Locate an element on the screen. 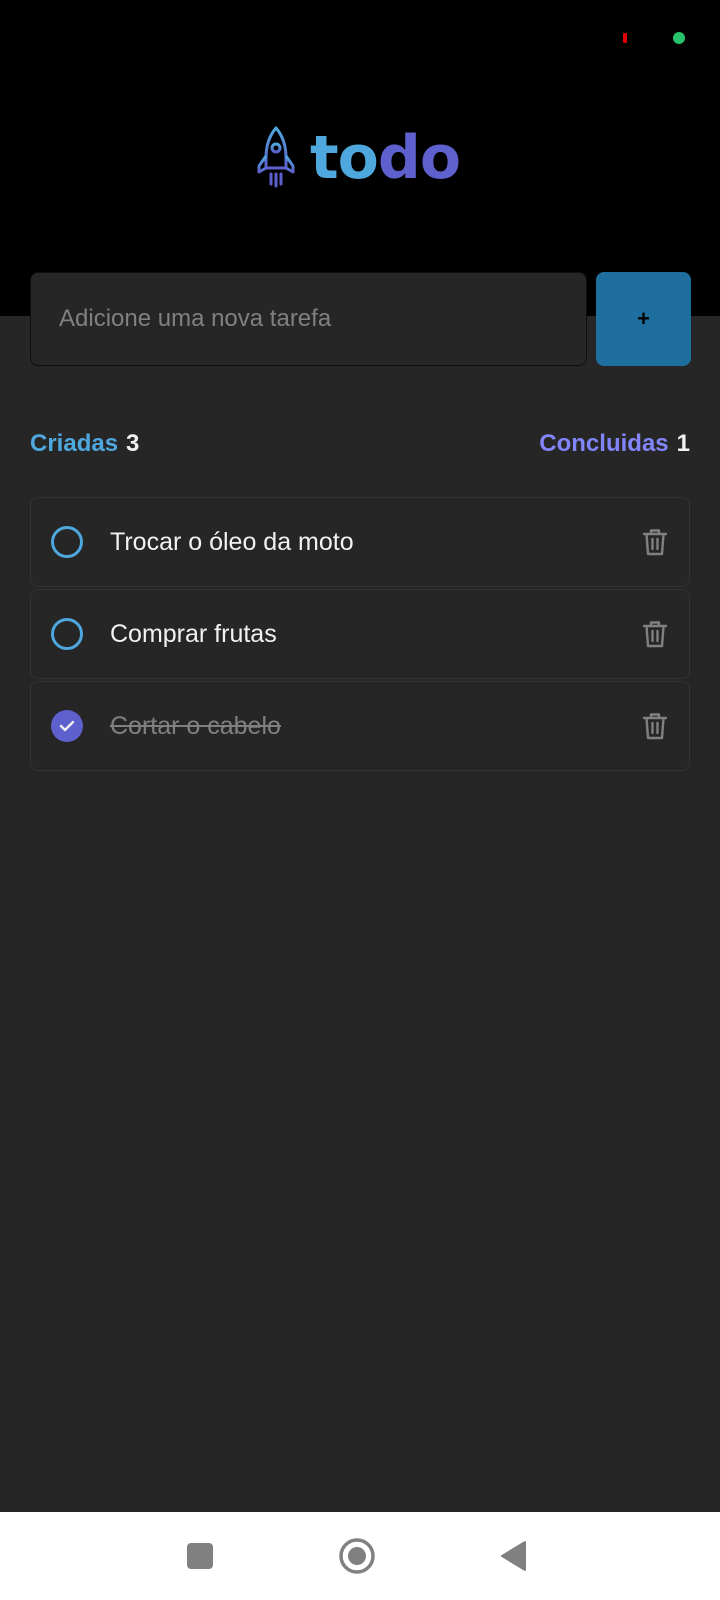  app-logo: todo is located at coordinates (358, 158).